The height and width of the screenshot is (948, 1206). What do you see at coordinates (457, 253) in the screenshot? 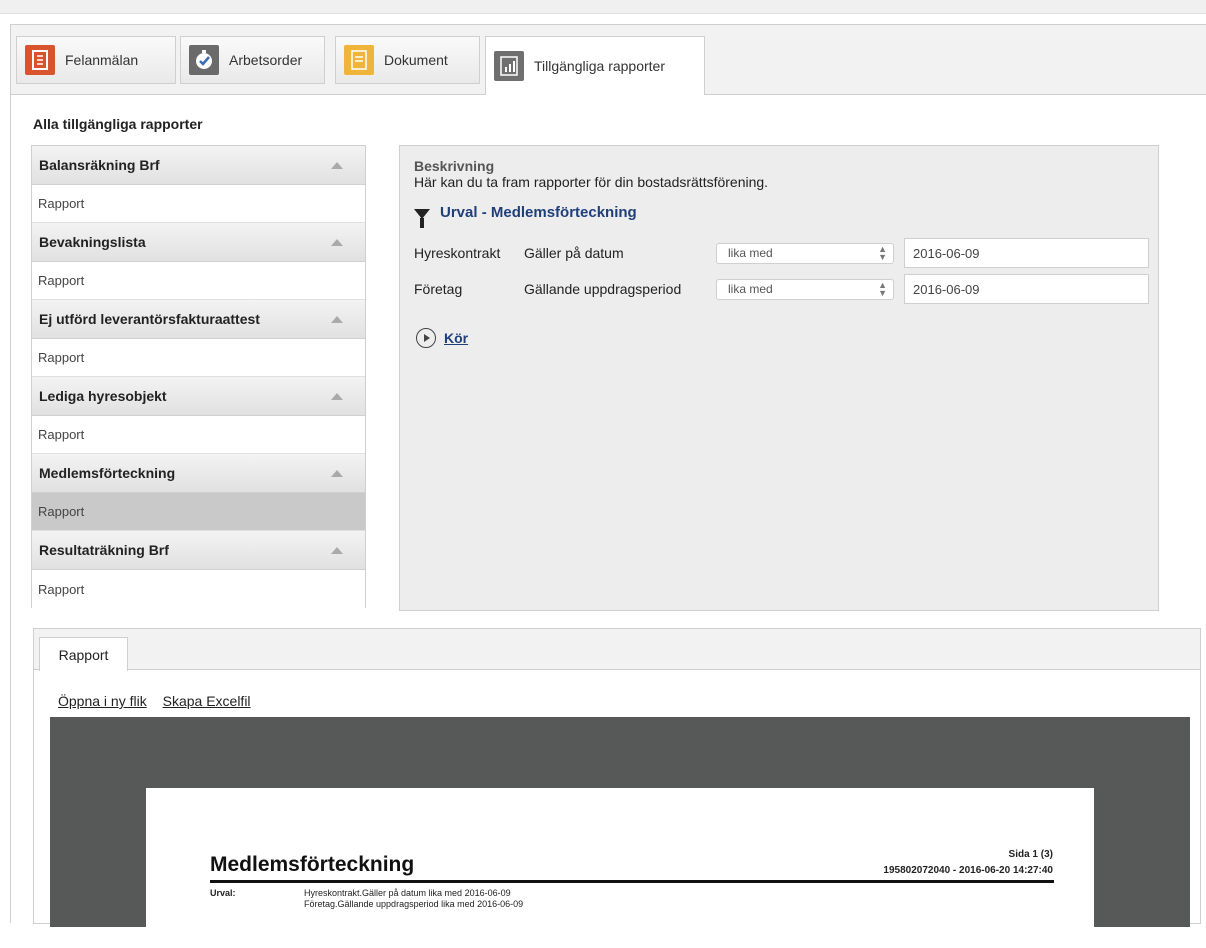
I see `filter-entity: Hyreskontrakt` at bounding box center [457, 253].